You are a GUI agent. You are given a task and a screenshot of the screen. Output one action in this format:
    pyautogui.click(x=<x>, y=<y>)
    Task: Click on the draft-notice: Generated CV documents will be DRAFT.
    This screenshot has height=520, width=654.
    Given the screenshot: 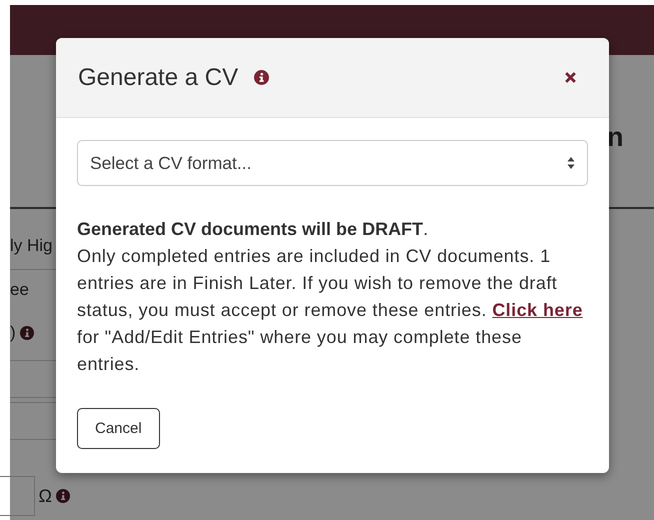 What is the action you would take?
    pyautogui.click(x=253, y=229)
    